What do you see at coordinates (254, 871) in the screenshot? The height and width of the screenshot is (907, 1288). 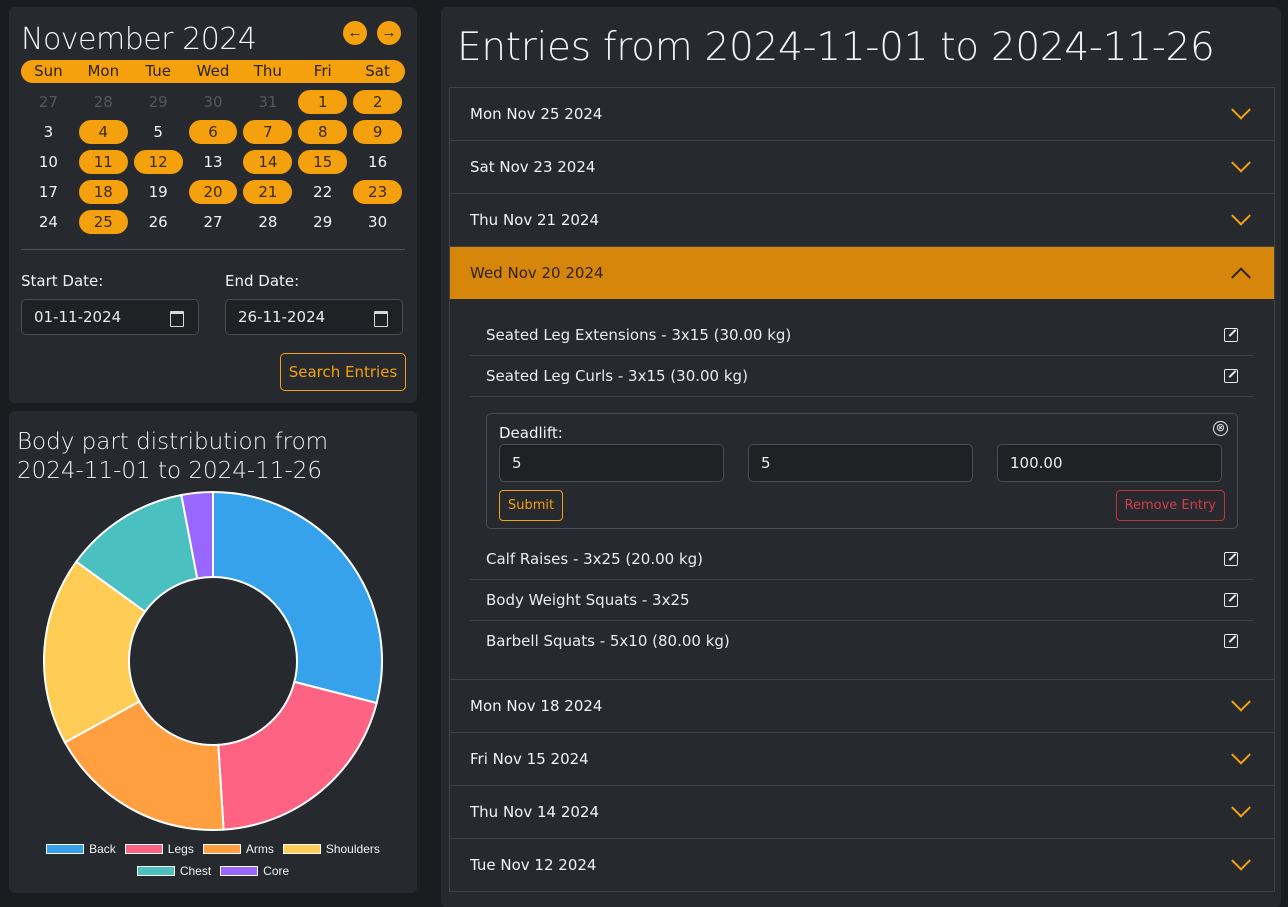 I see `legend-item-core: Core` at bounding box center [254, 871].